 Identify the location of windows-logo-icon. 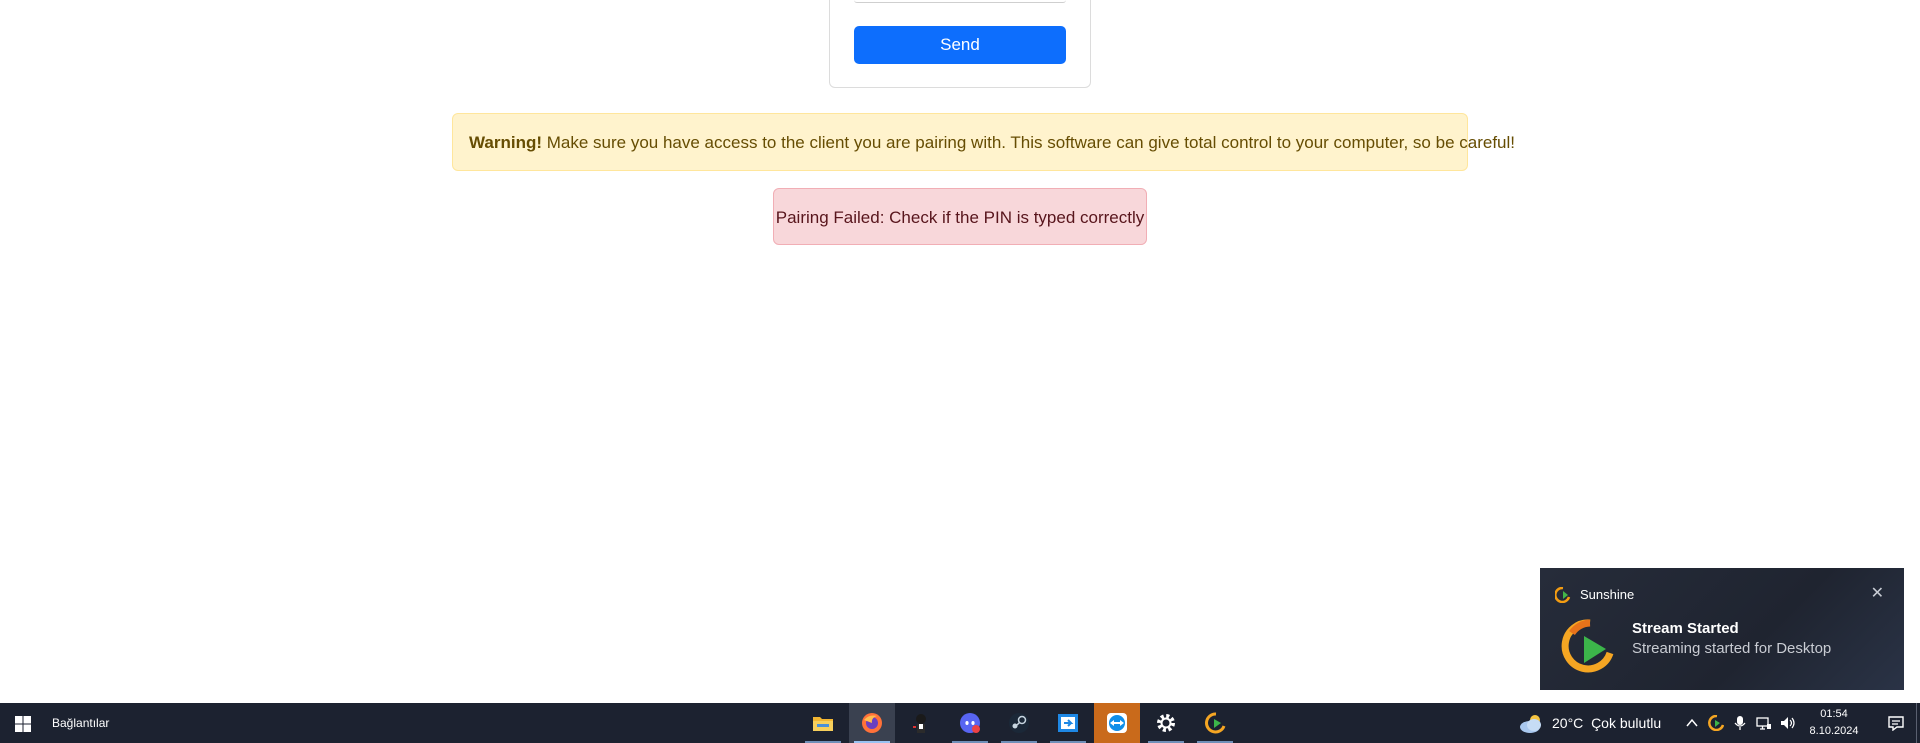
(23, 724).